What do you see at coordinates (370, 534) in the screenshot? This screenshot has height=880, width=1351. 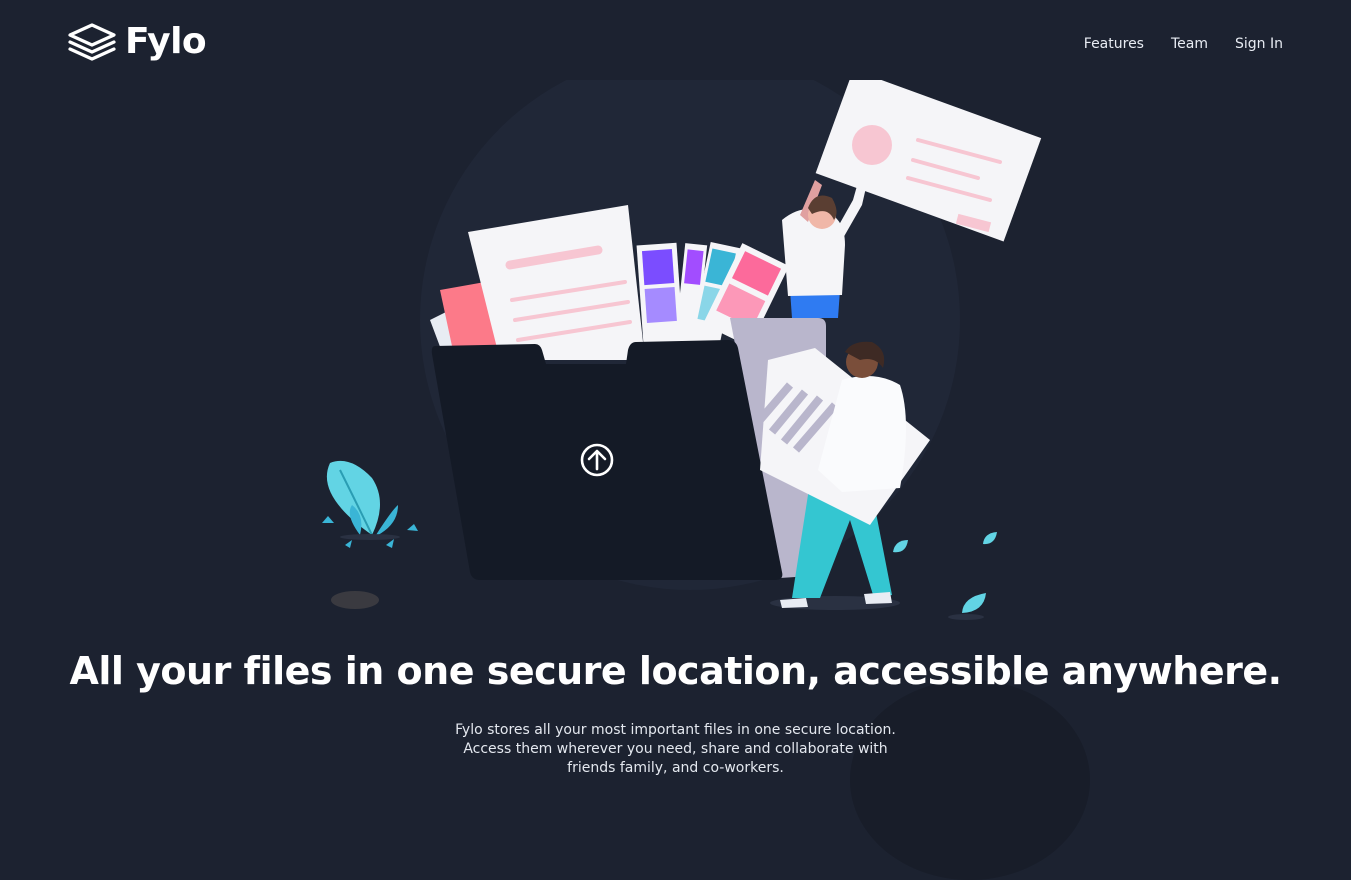 I see `plant-left` at bounding box center [370, 534].